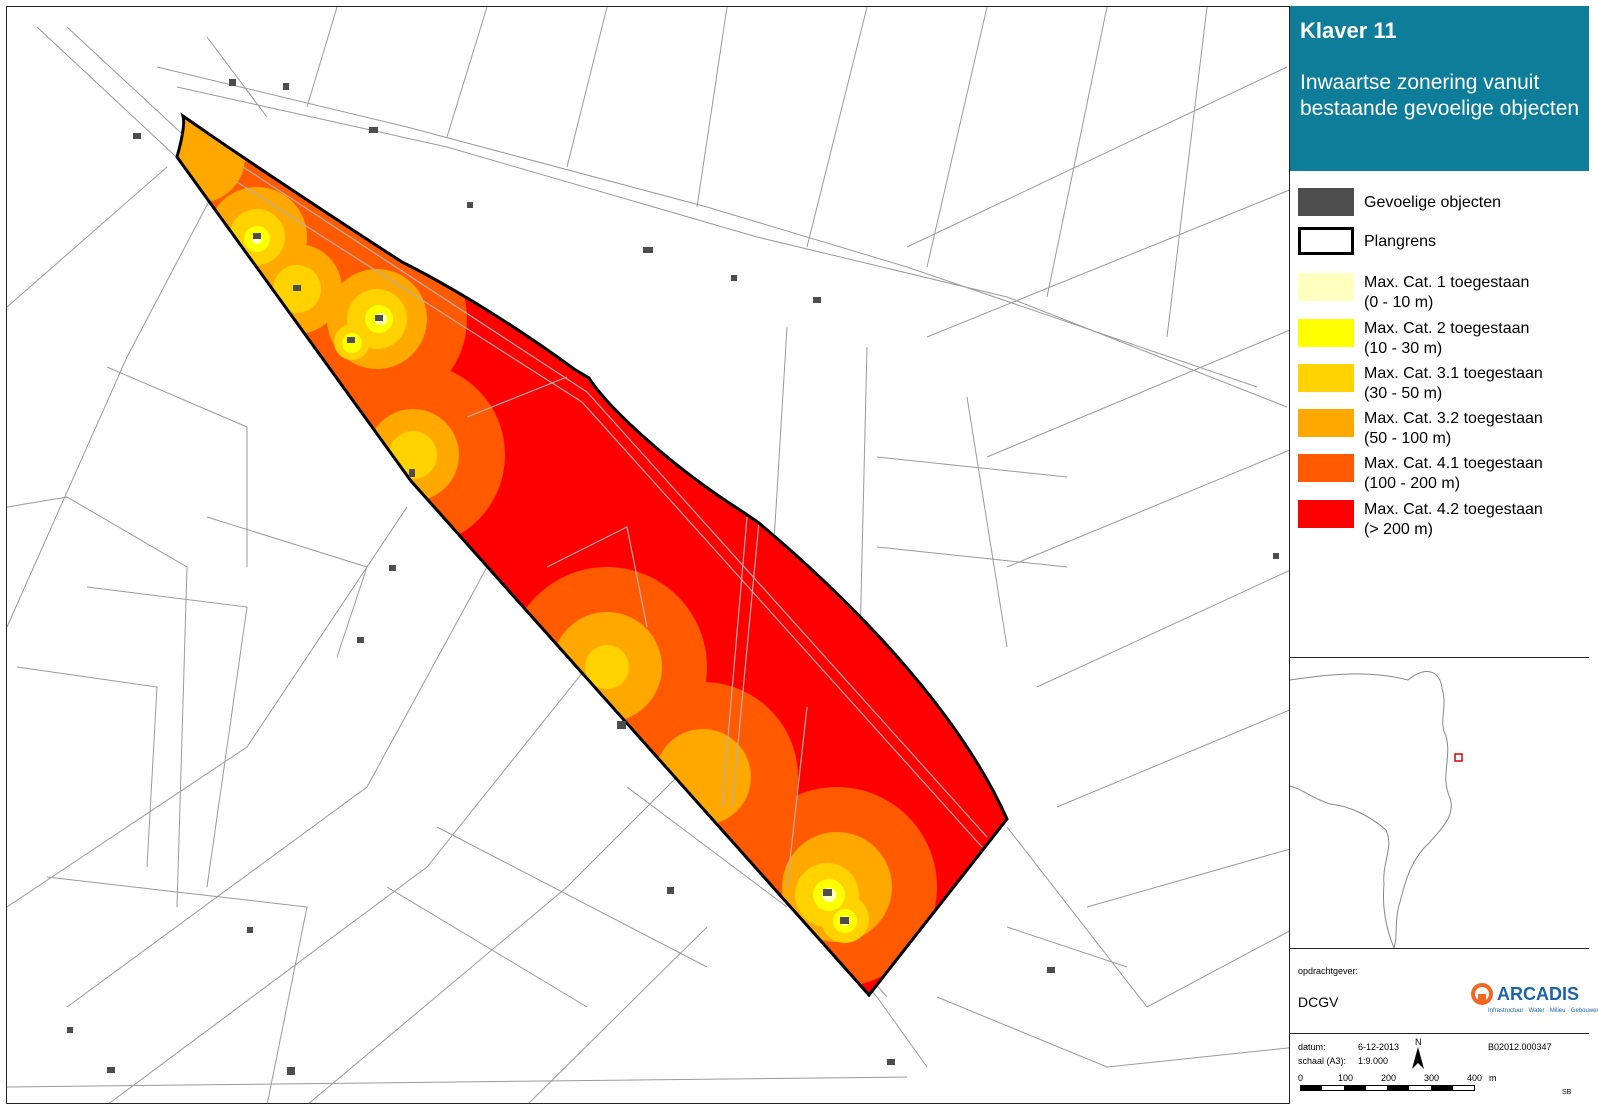 The width and height of the screenshot is (1598, 1111). I want to click on legend-label: Max. Cat. 3.1 toegestaan (30 - 50 m), so click(1453, 383).